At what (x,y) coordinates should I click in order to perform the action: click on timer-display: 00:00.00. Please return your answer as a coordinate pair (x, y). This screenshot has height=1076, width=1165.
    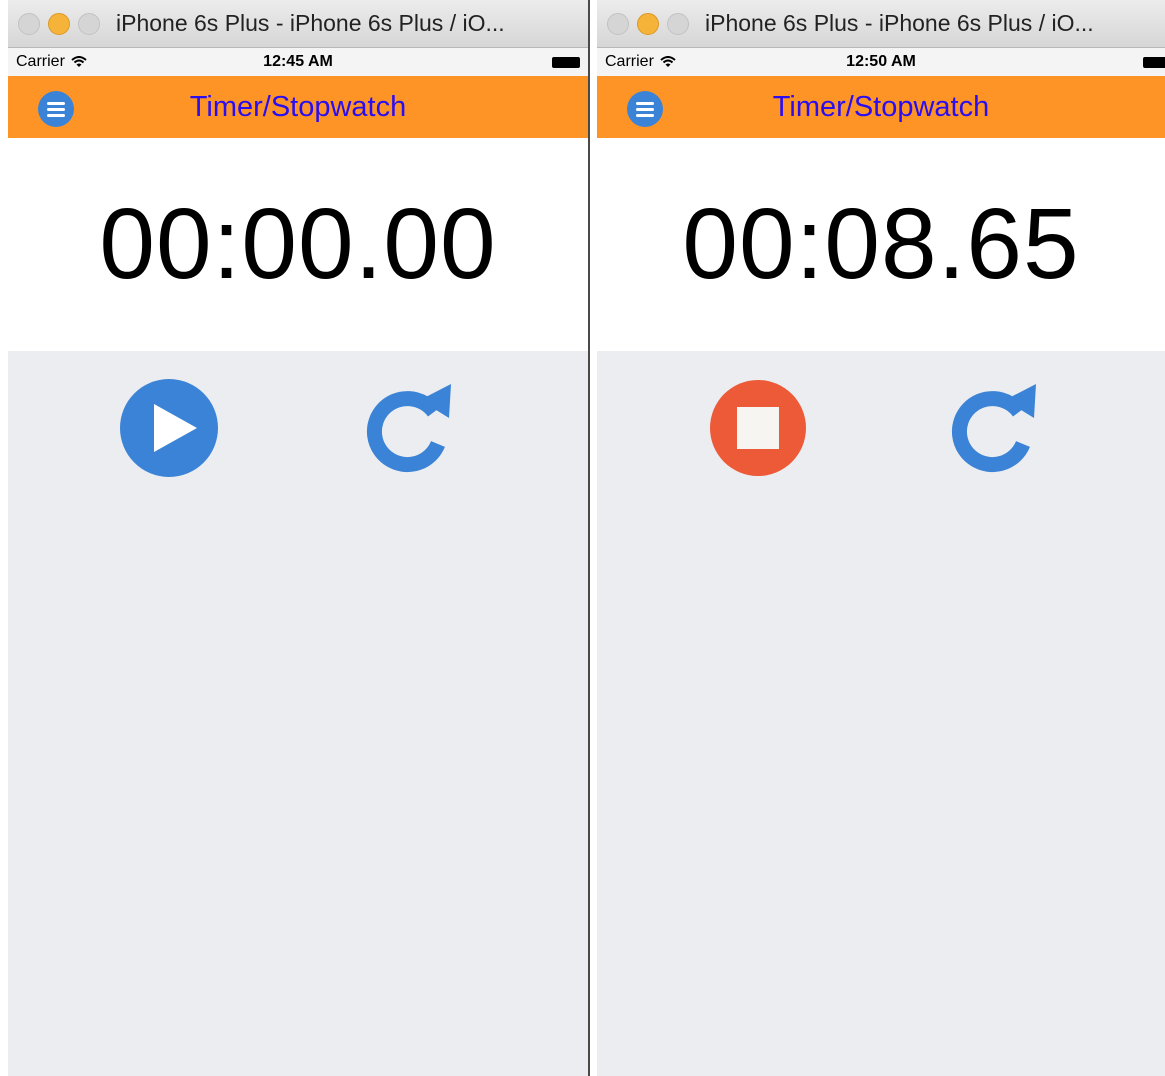
    Looking at the image, I should click on (298, 244).